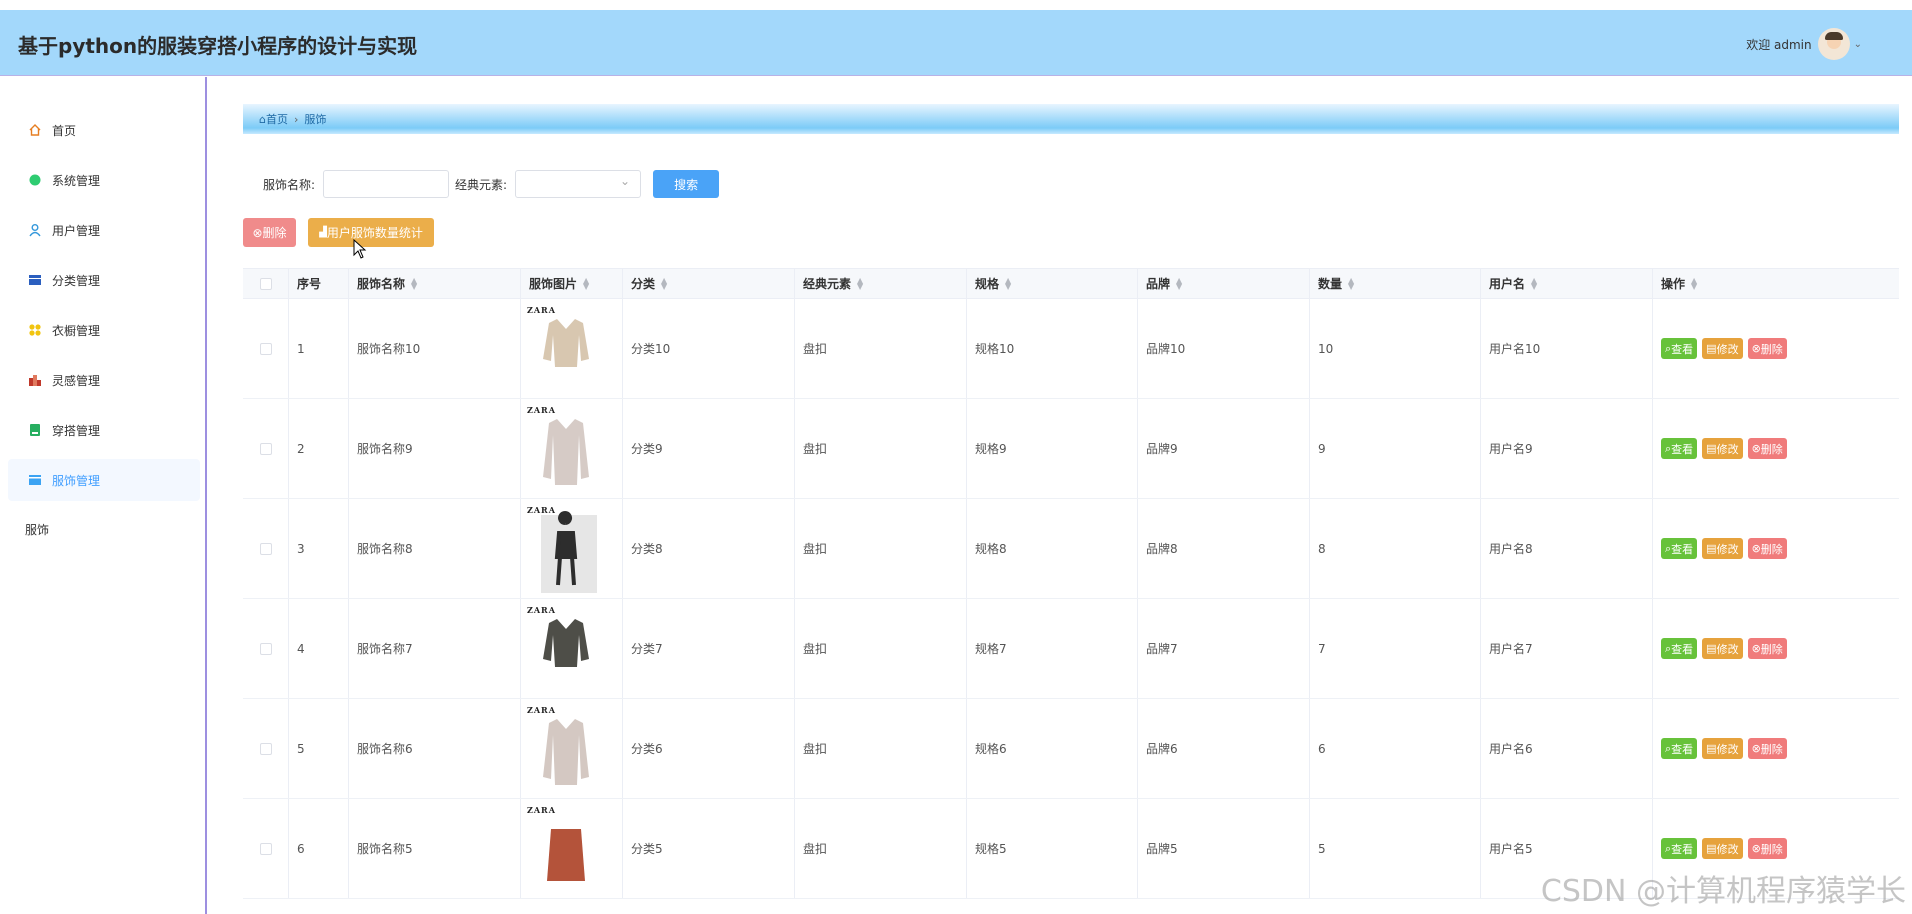  I want to click on sidebar-subitem-clothing: 服饰, so click(37, 529).